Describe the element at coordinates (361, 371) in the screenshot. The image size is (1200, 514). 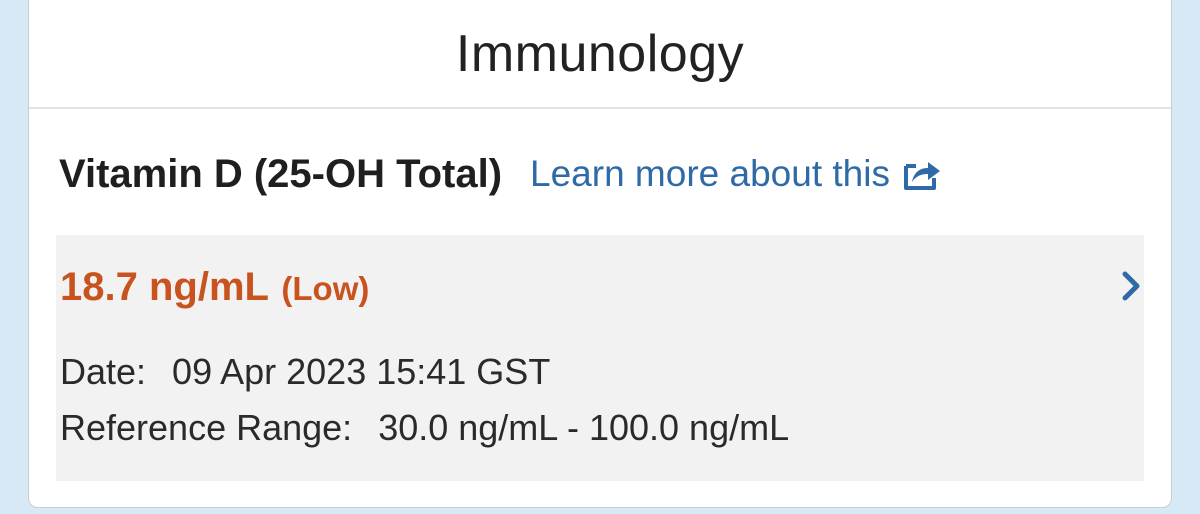
I see `date-value: 09 Apr 2023 15:41 GST` at that location.